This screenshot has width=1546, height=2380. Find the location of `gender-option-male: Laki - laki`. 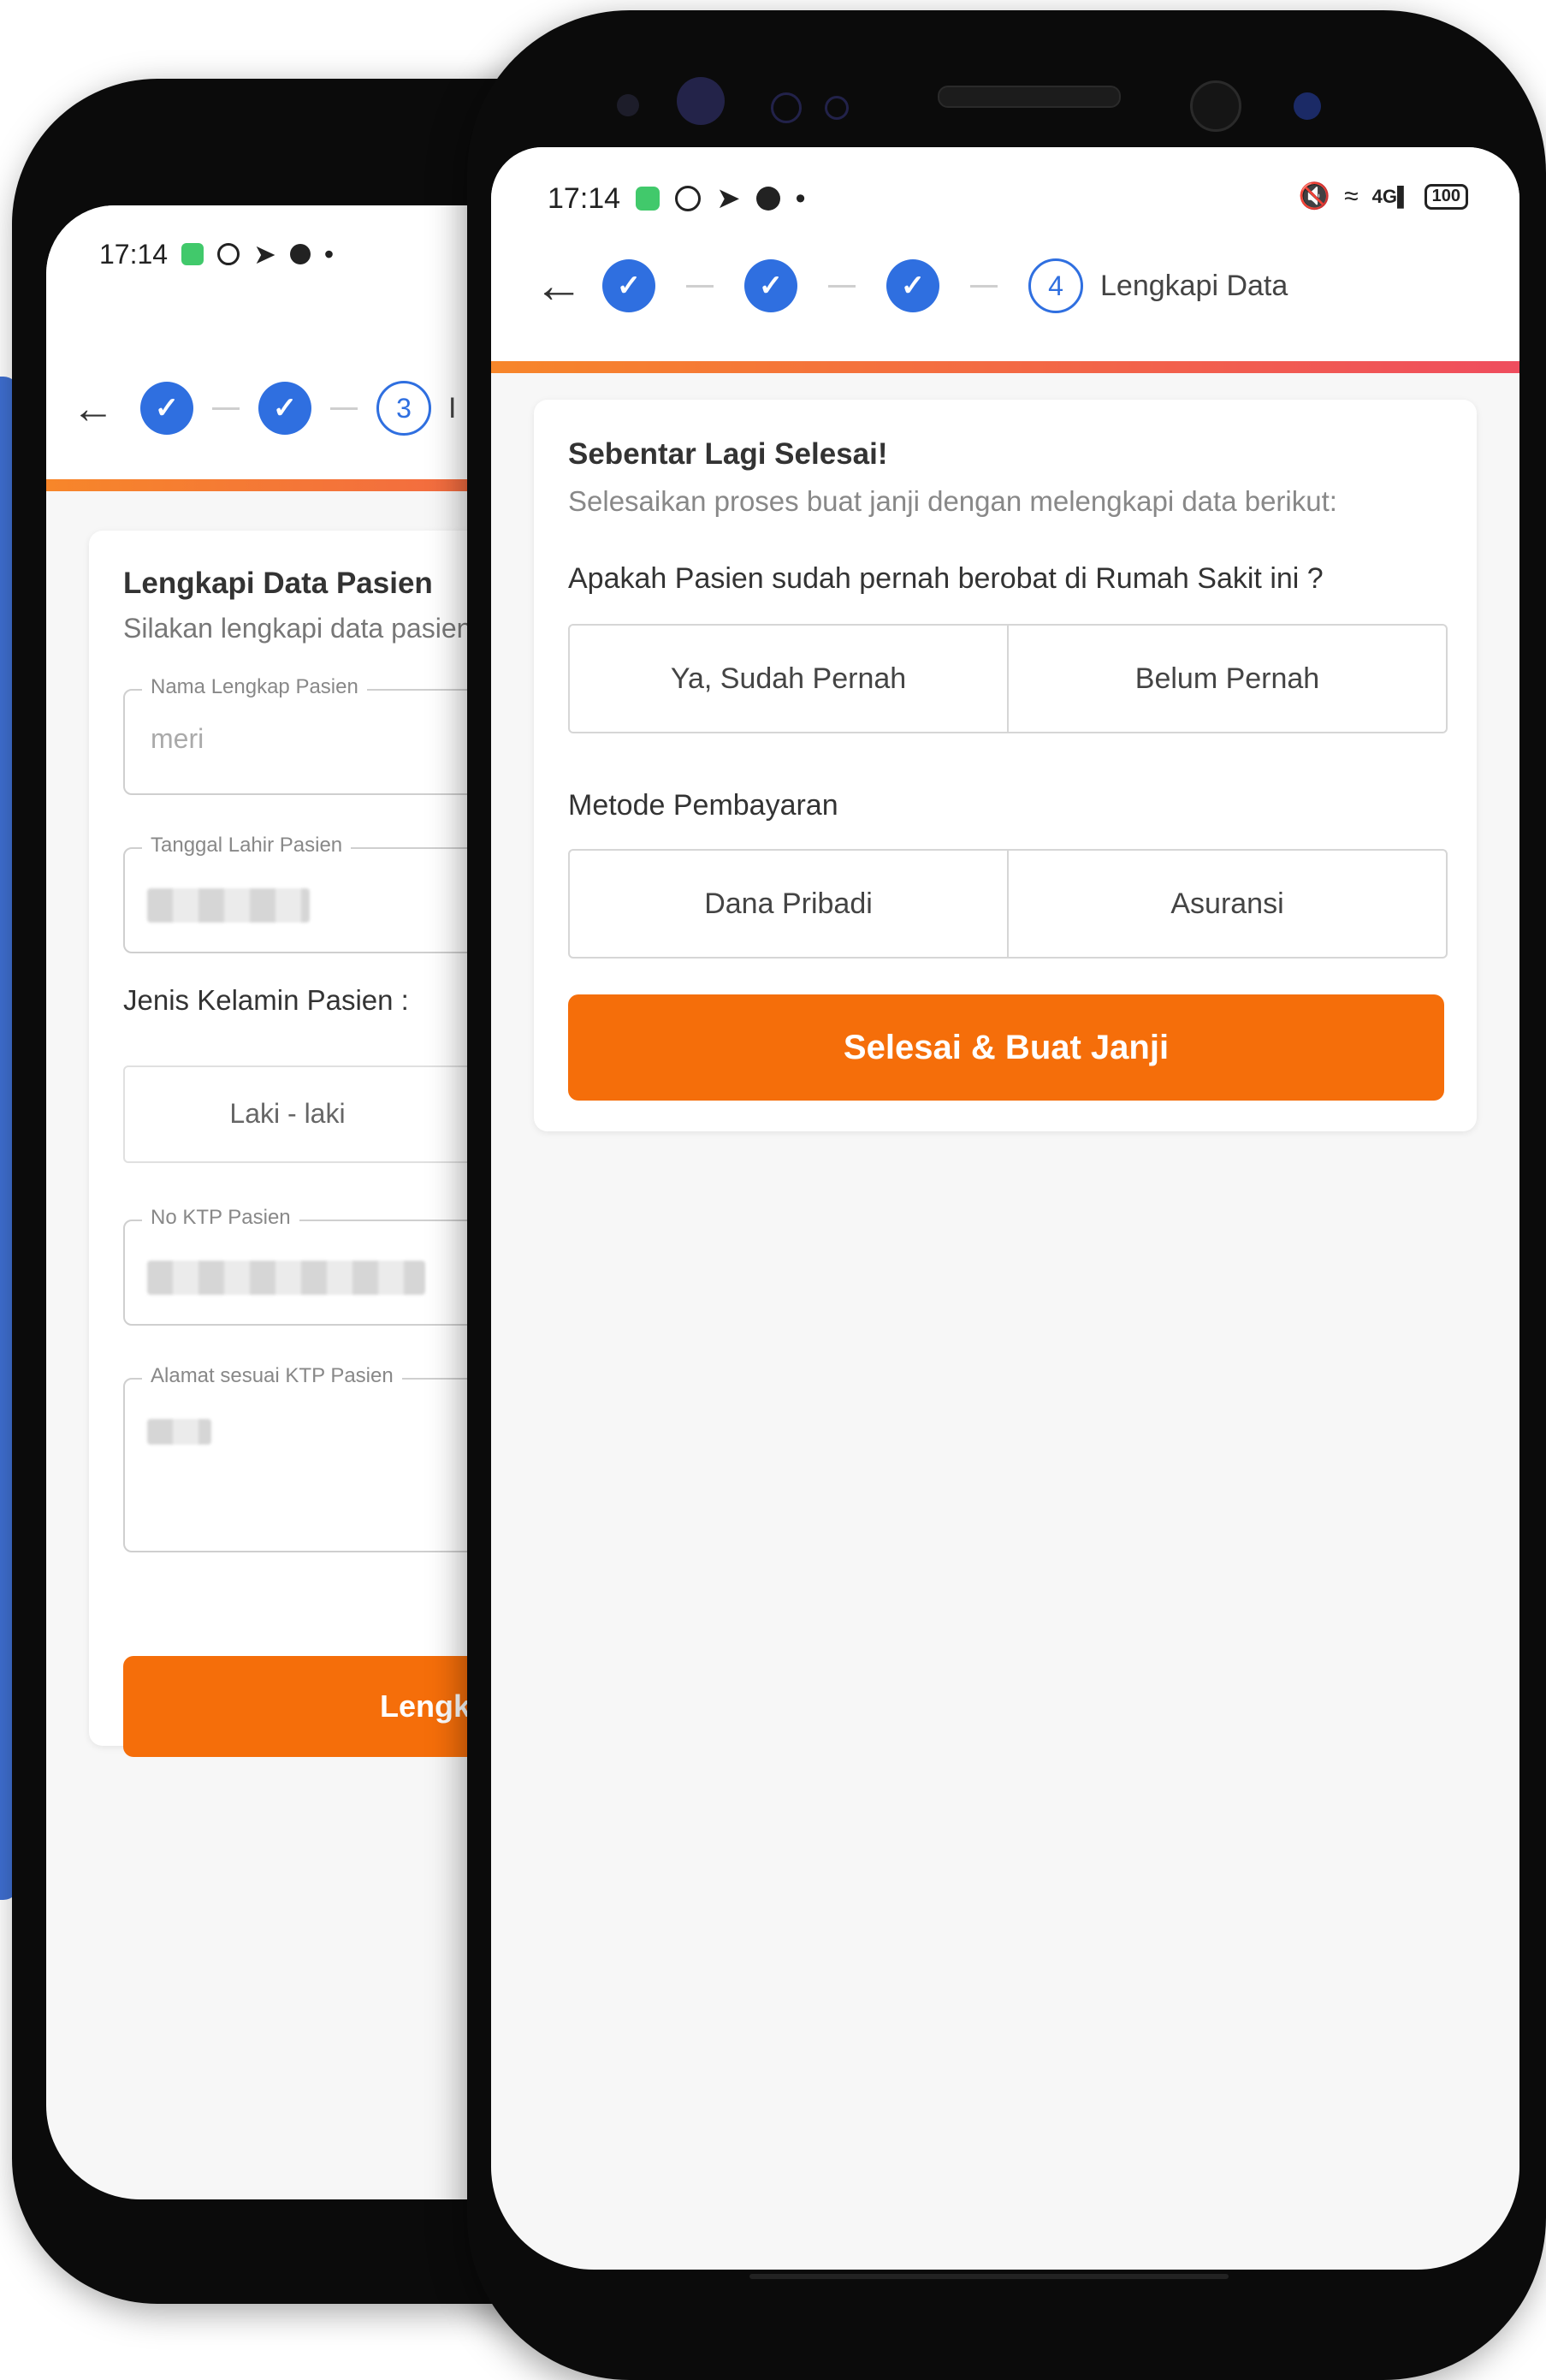

gender-option-male: Laki - laki is located at coordinates (287, 1114).